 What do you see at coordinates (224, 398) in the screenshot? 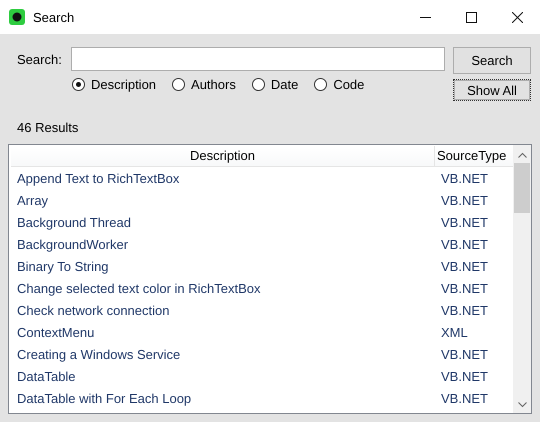
I see `table-cell: DataTable with For Each Loop` at bounding box center [224, 398].